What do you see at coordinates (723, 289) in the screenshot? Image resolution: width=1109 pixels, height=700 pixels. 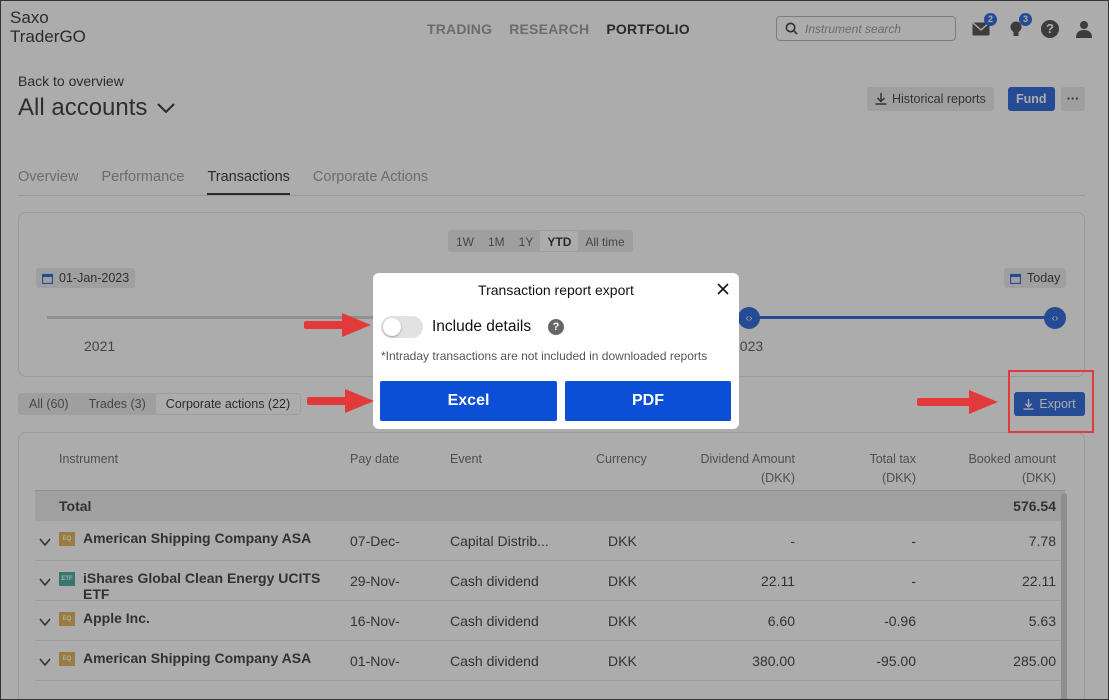 I see `close-icon` at bounding box center [723, 289].